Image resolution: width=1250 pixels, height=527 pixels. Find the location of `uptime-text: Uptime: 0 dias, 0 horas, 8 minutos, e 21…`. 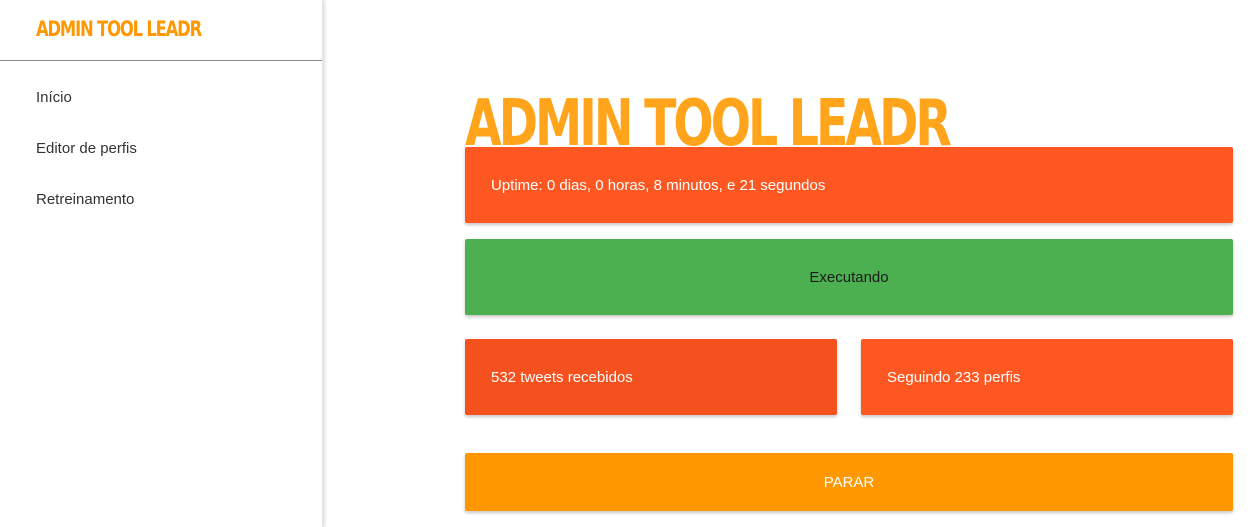

uptime-text: Uptime: 0 dias, 0 horas, 8 minutos, e 21… is located at coordinates (658, 185).